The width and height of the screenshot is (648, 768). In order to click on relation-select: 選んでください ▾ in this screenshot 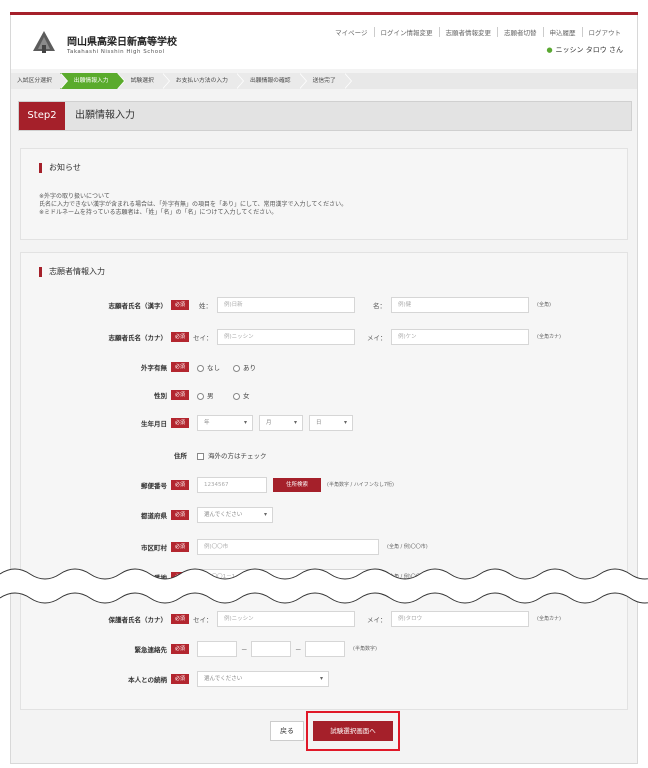, I will do `click(263, 679)`.